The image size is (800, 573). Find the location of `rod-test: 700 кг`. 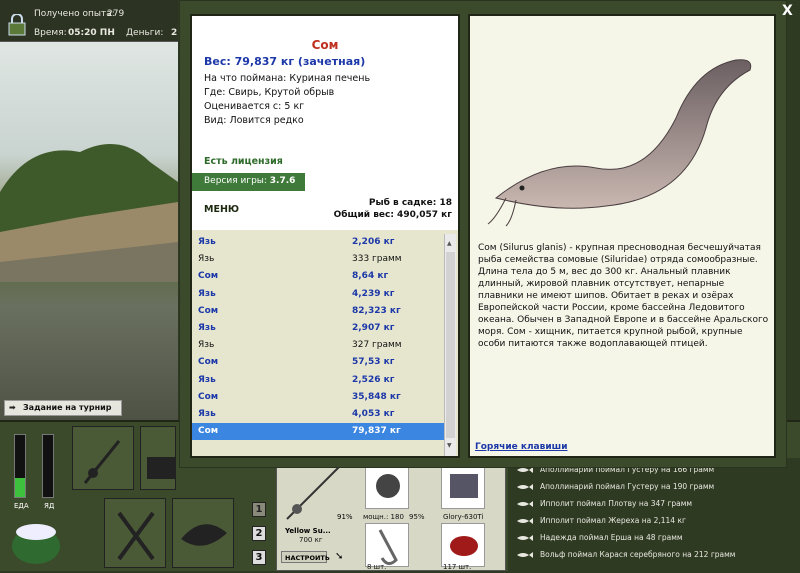

rod-test: 700 кг is located at coordinates (311, 540).